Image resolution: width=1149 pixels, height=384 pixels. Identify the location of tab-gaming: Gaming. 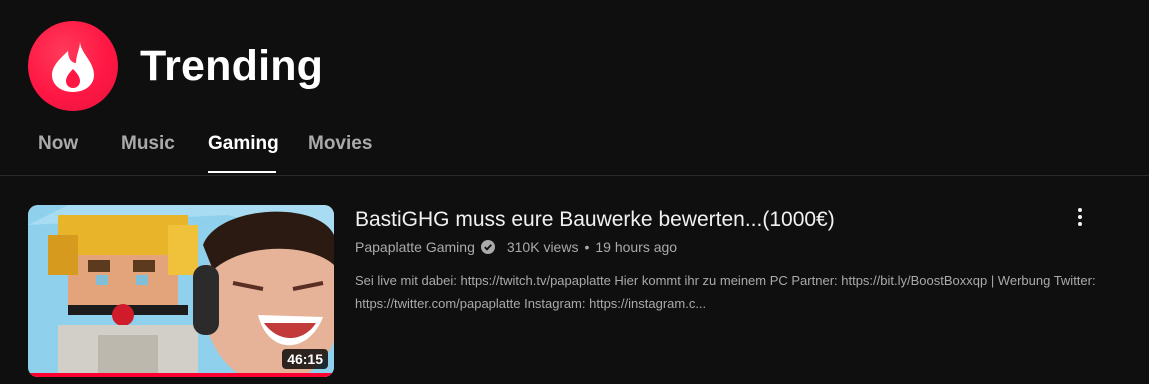
(248, 150).